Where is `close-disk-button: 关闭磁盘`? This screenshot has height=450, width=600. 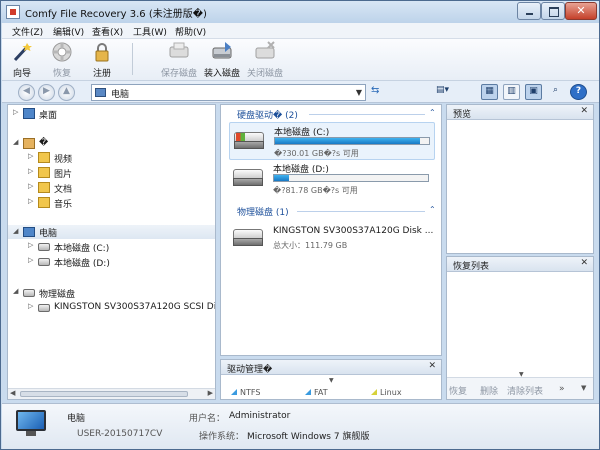 close-disk-button: 关闭磁盘 is located at coordinates (265, 59).